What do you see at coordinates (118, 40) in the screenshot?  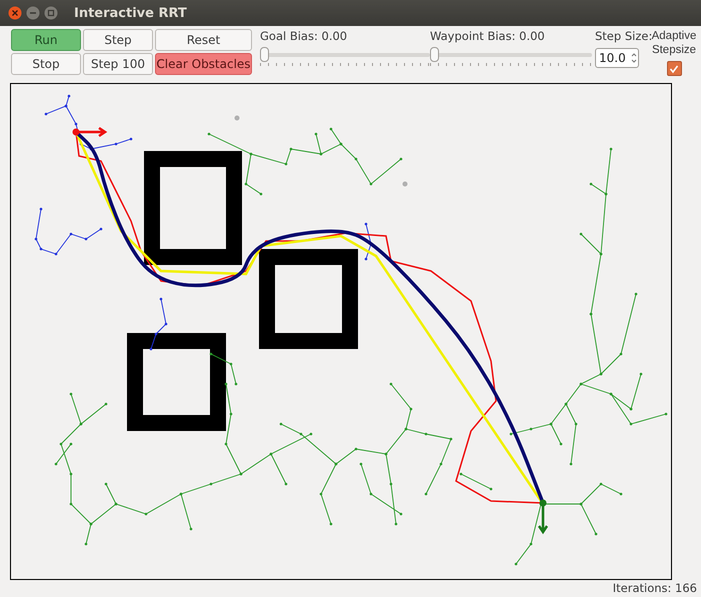 I see `toolbar-button: Step` at bounding box center [118, 40].